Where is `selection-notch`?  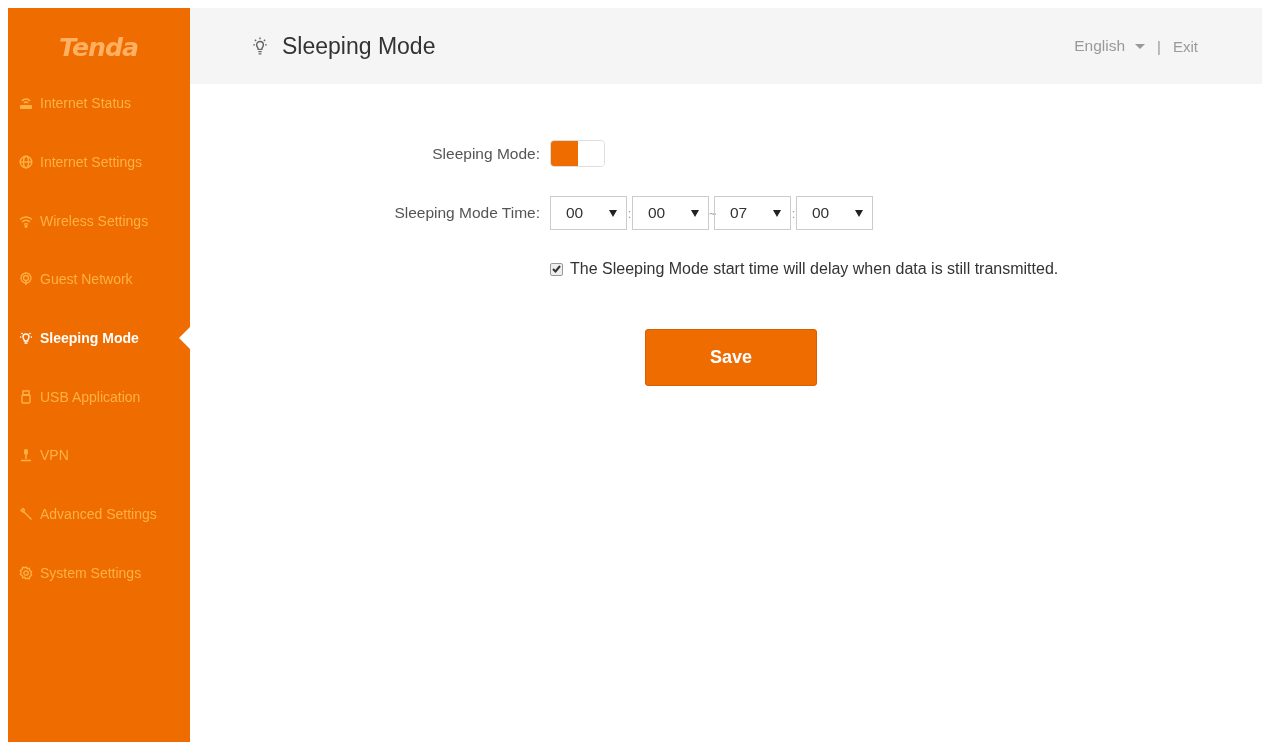
selection-notch is located at coordinates (184, 338).